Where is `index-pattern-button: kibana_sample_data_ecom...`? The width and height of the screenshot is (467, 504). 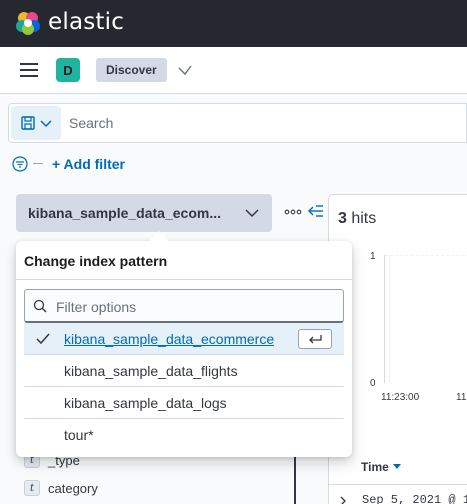
index-pattern-button: kibana_sample_data_ecom... is located at coordinates (144, 213).